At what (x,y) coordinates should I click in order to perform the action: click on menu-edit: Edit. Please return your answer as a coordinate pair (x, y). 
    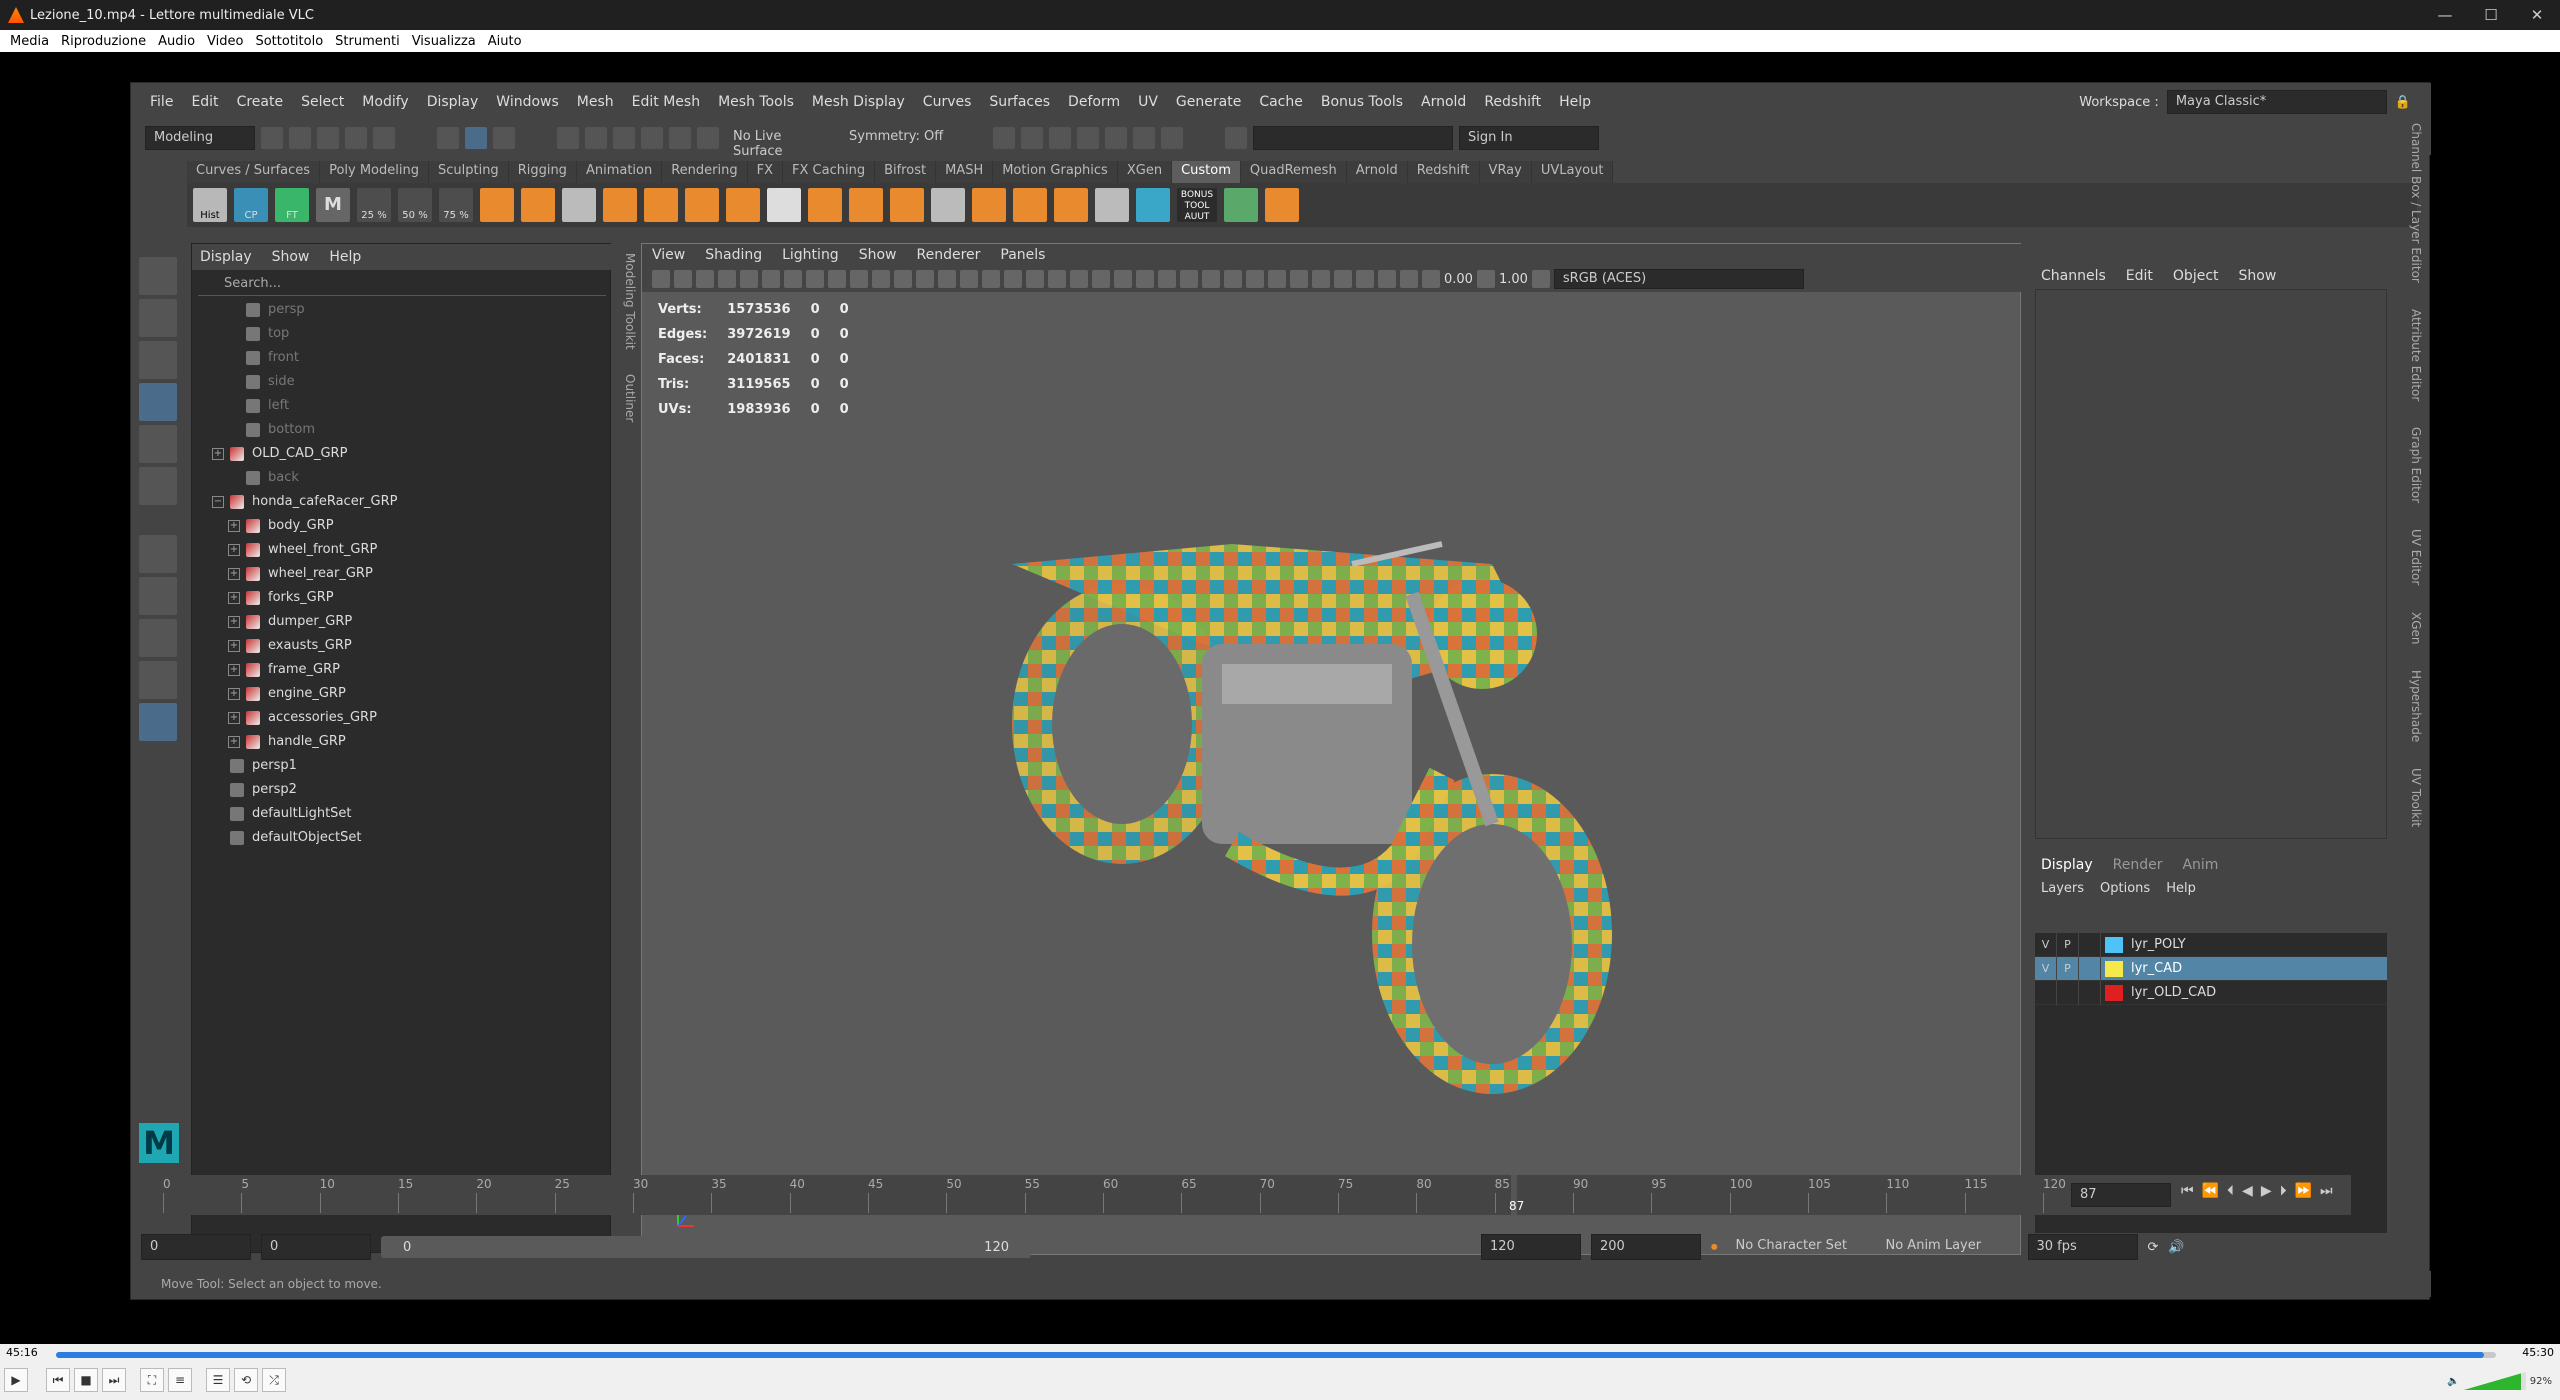
    Looking at the image, I should click on (204, 102).